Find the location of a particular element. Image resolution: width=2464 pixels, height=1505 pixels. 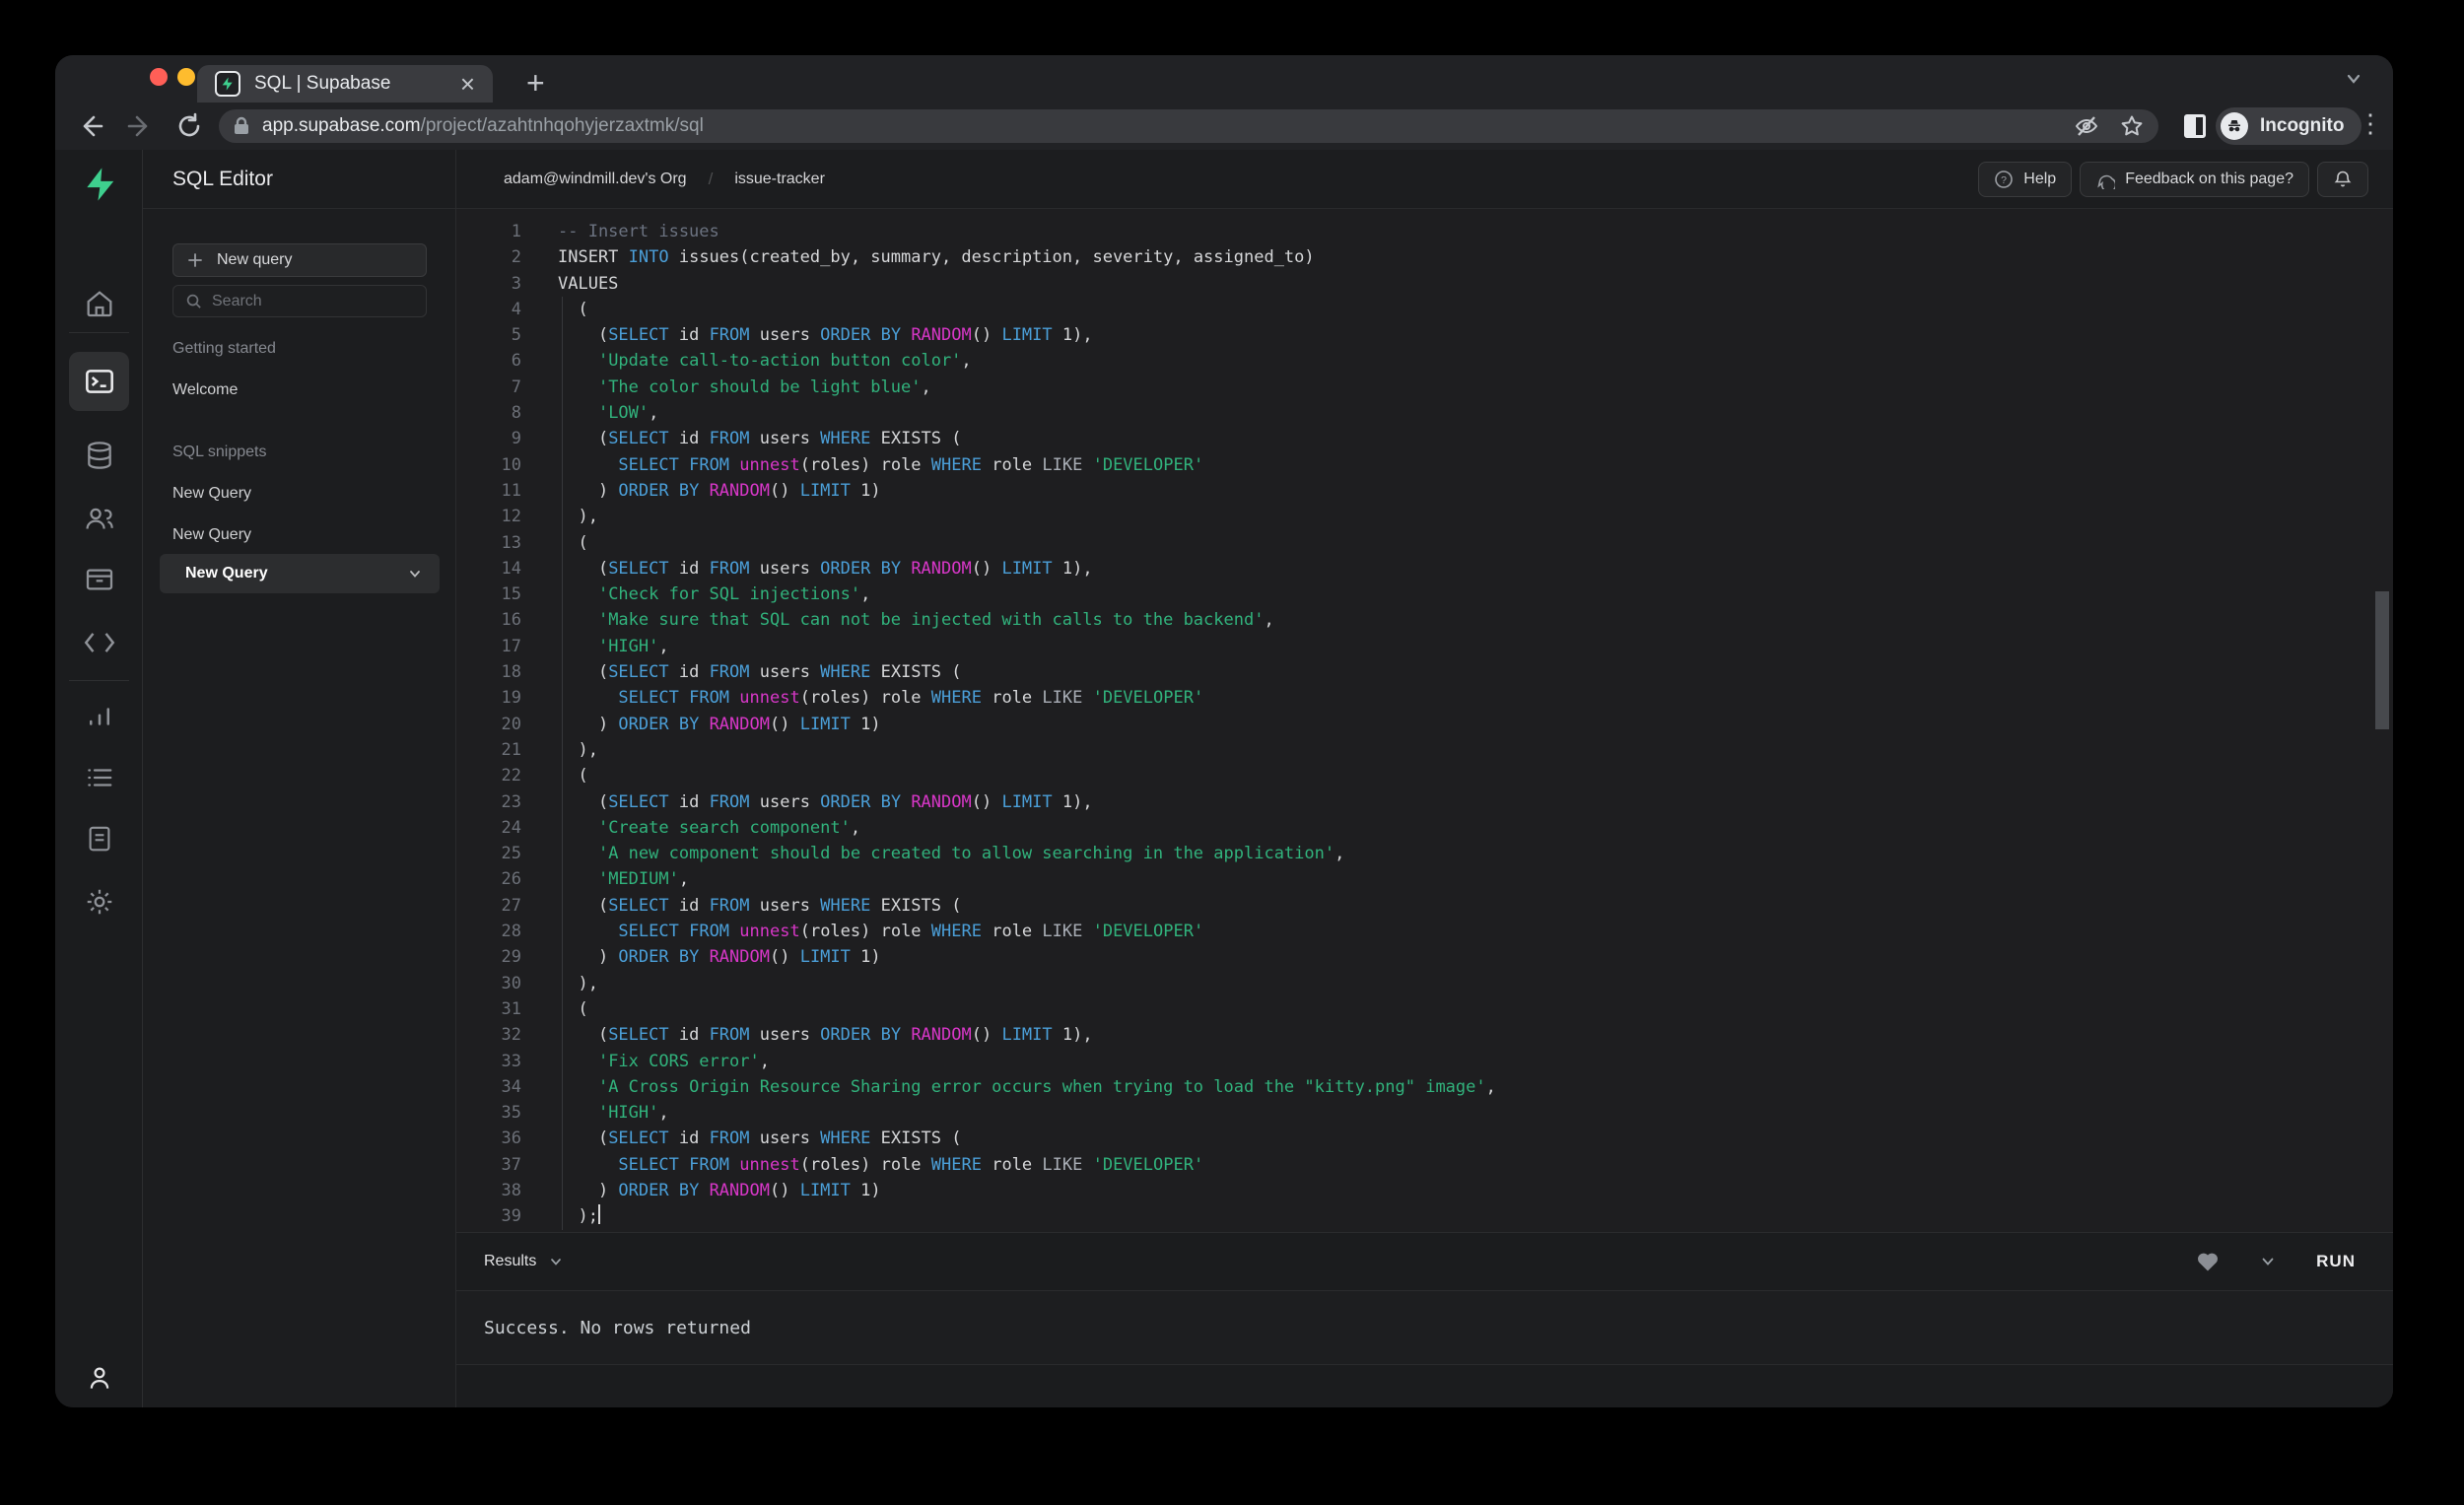

lock-icon is located at coordinates (241, 126).